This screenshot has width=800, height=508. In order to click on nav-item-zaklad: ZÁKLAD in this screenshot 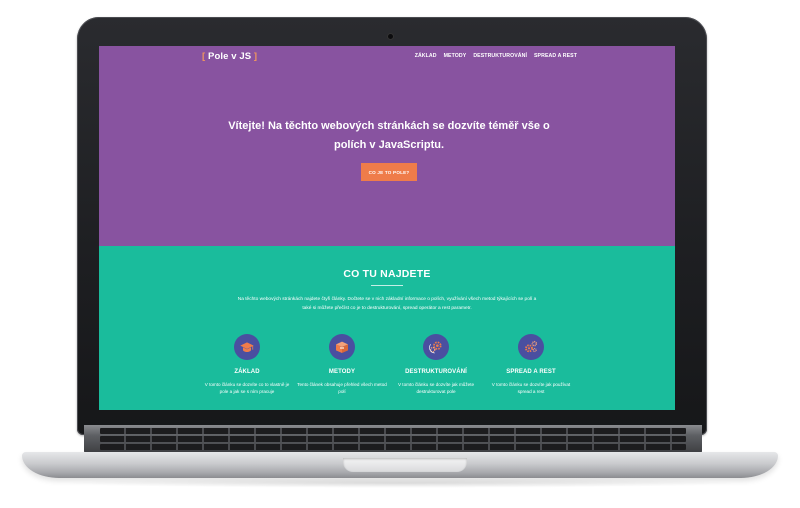, I will do `click(426, 56)`.